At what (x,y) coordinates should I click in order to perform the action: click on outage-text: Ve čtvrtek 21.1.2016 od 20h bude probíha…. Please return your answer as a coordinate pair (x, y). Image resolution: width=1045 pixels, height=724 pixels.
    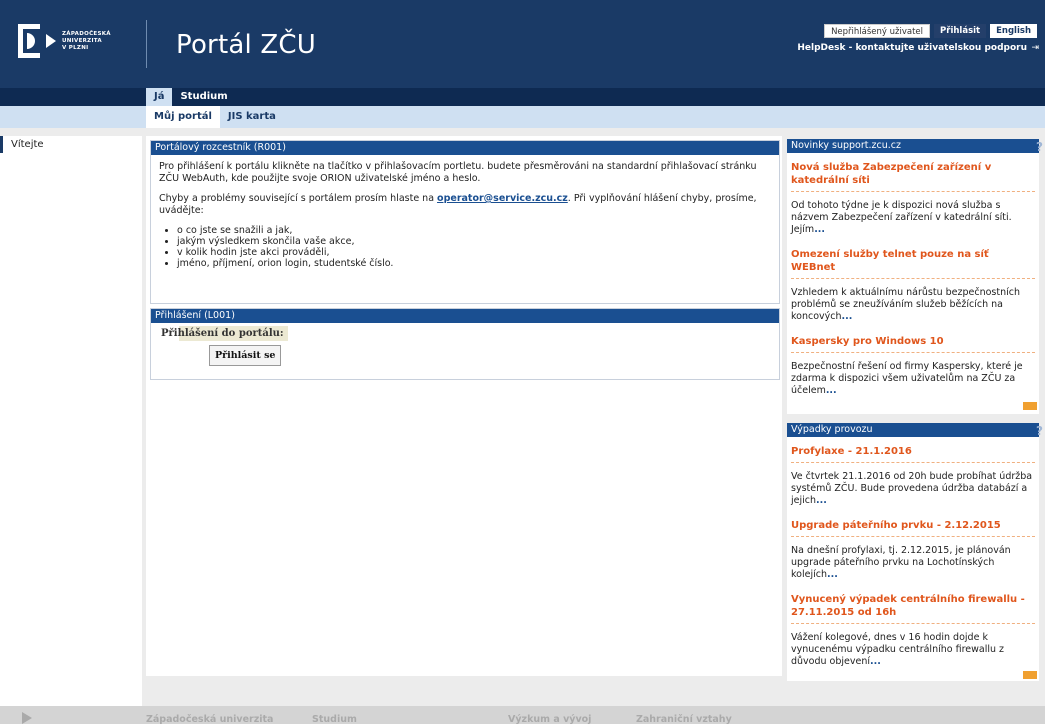
    Looking at the image, I should click on (913, 489).